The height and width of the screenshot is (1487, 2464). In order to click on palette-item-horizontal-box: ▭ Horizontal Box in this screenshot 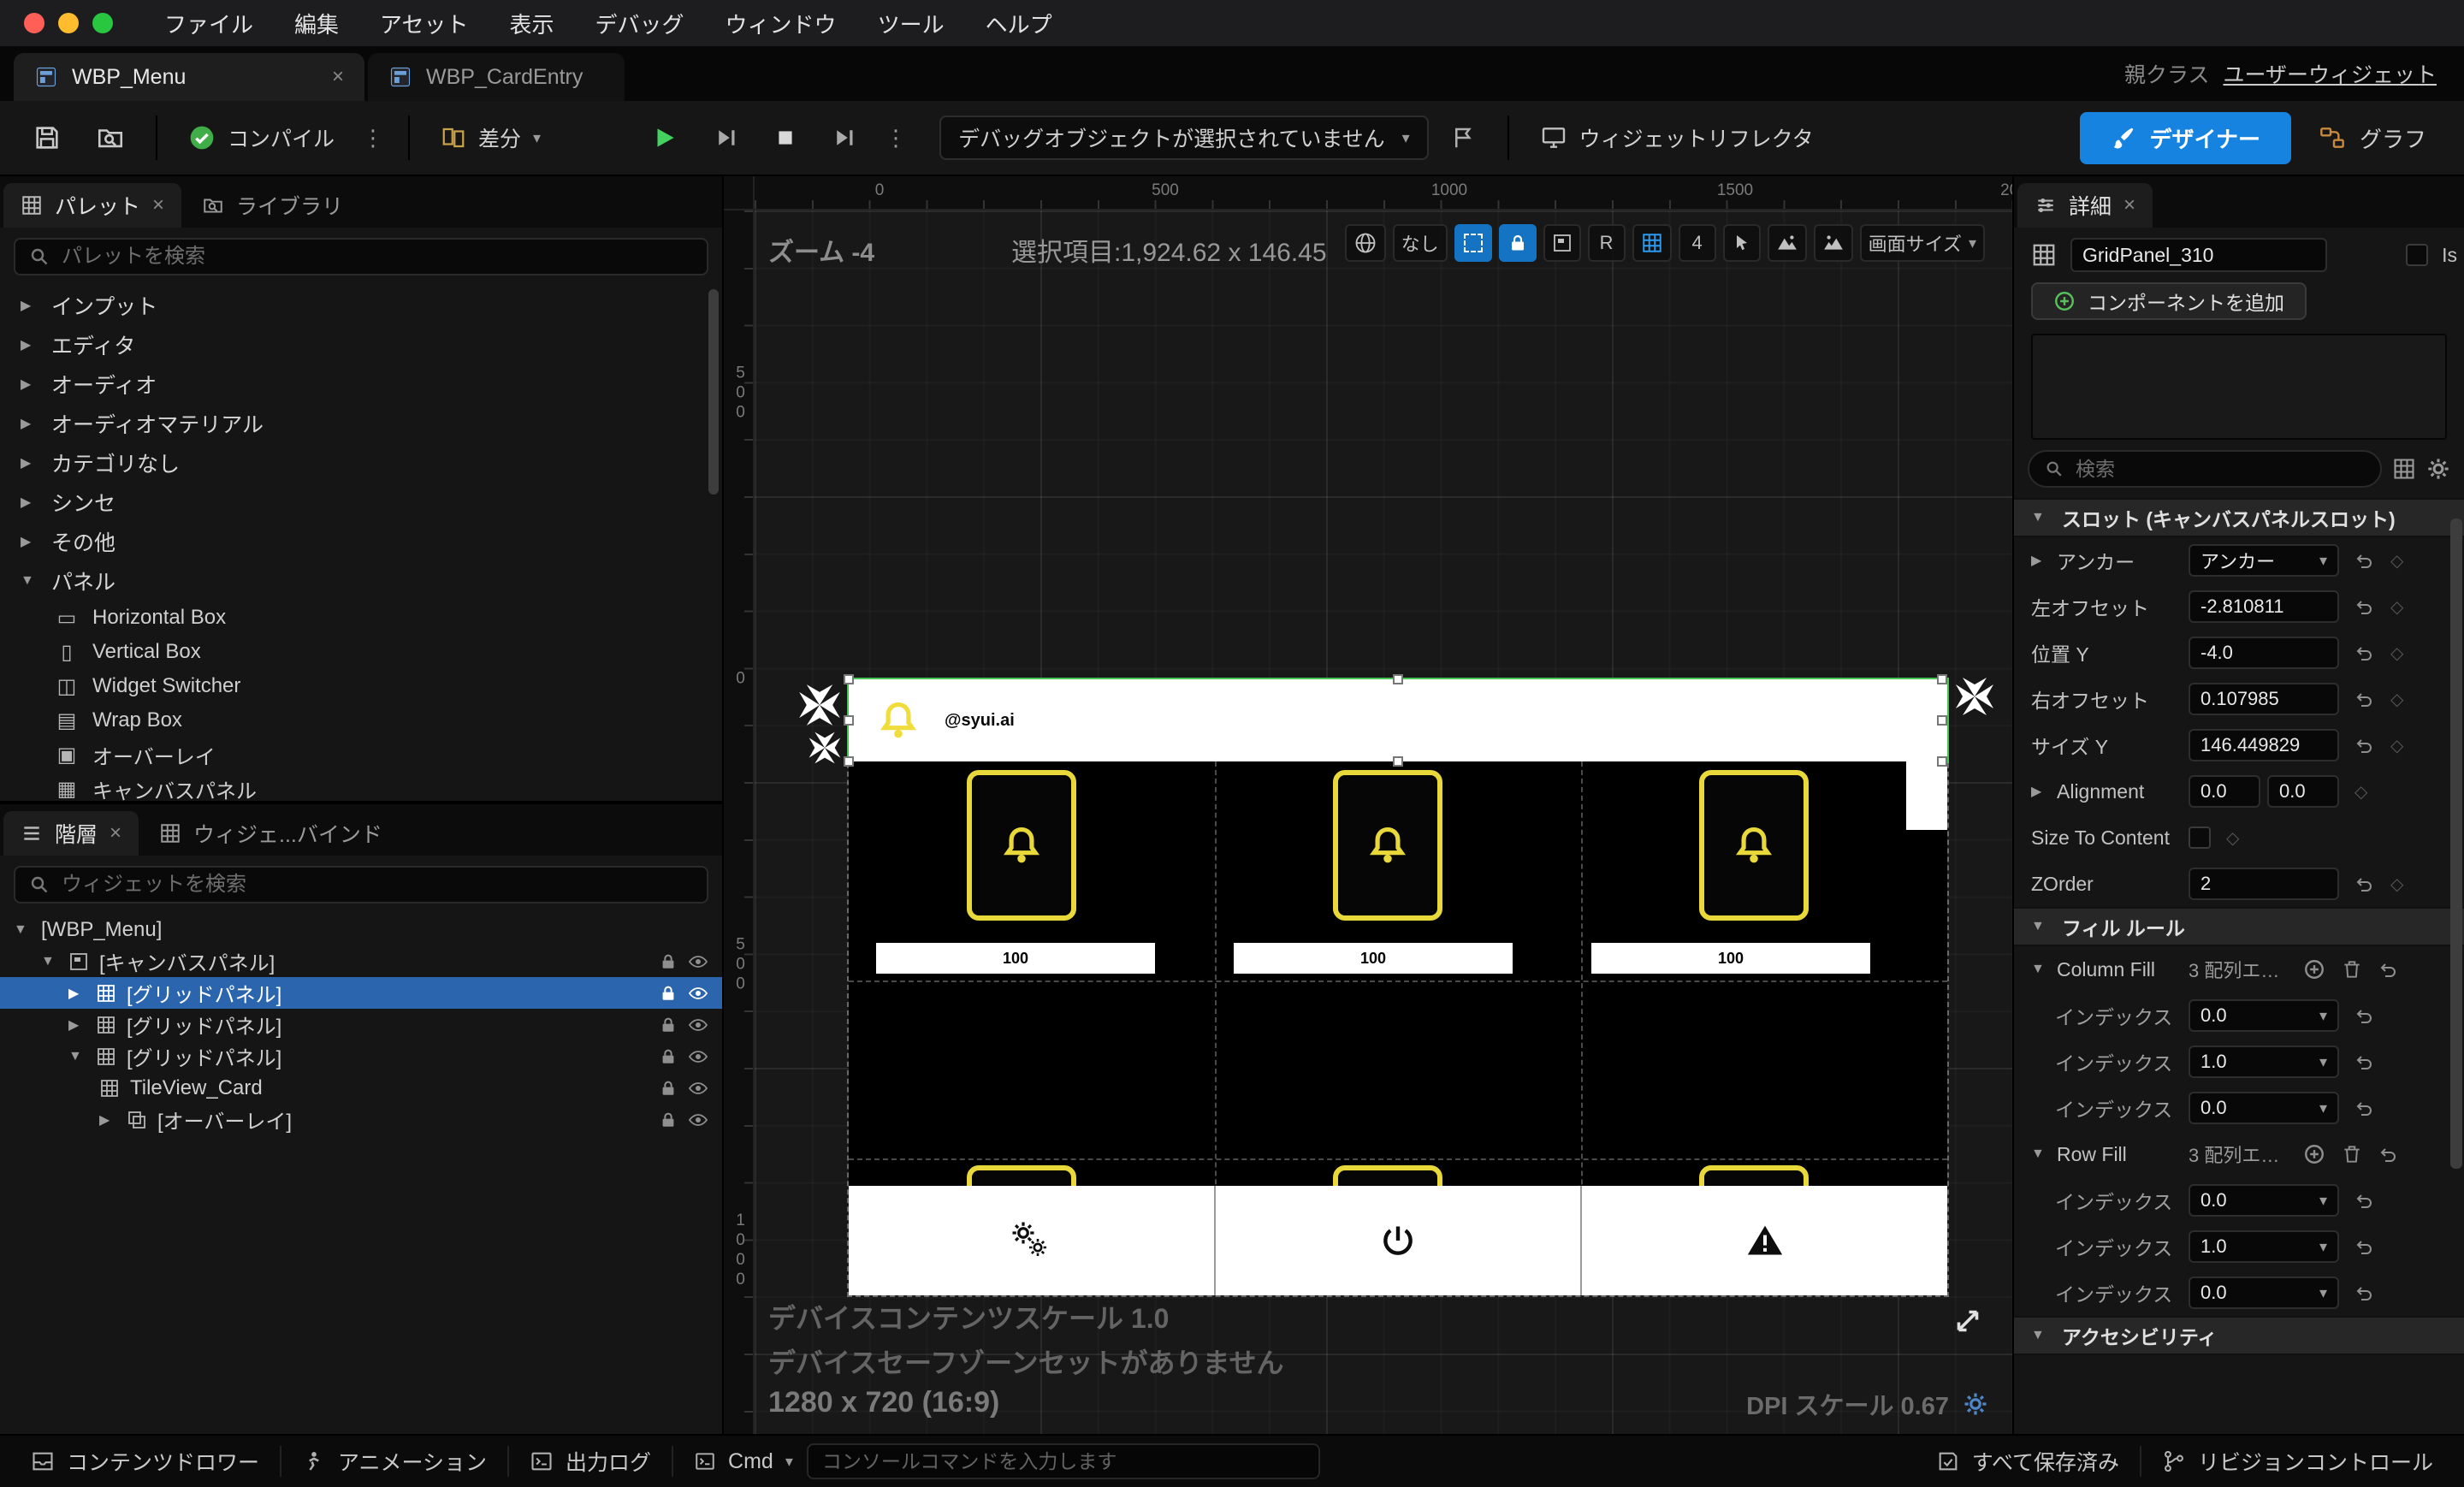, I will do `click(361, 618)`.